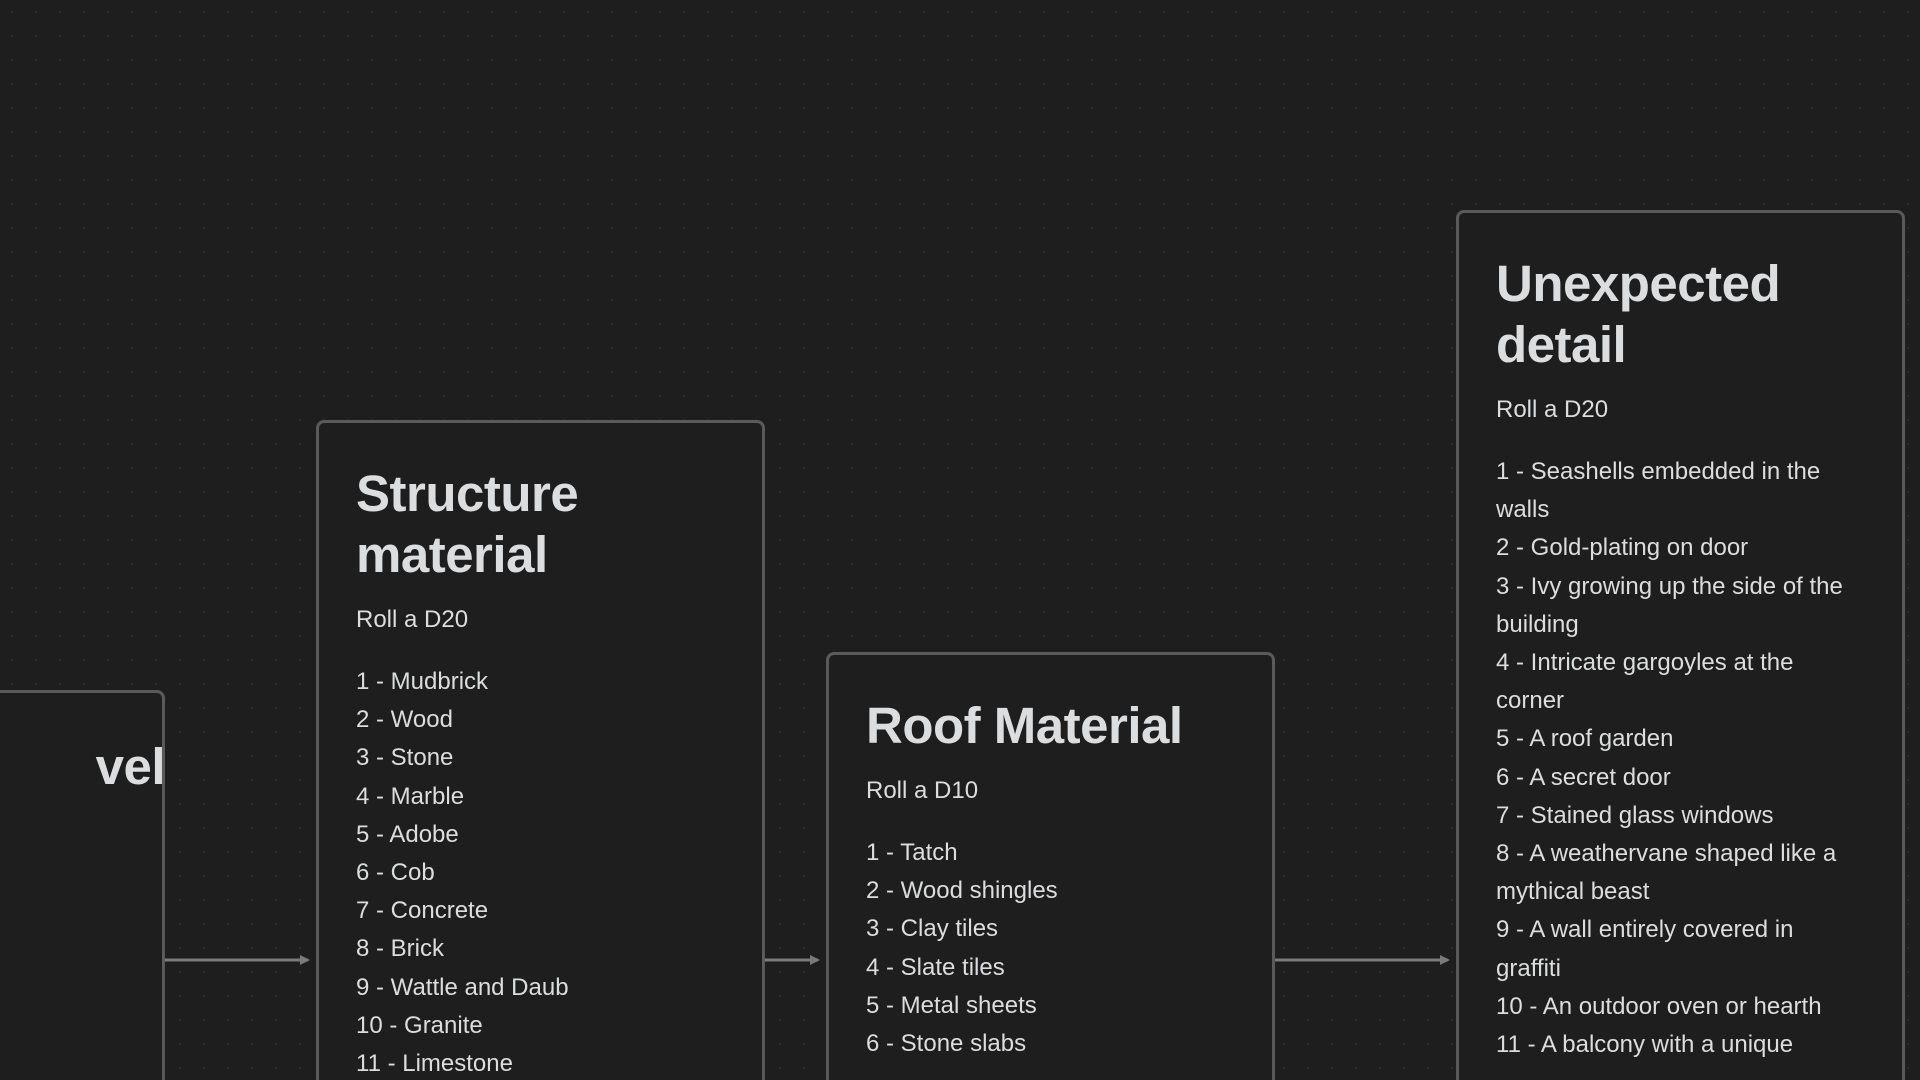  Describe the element at coordinates (932, 929) in the screenshot. I see `list-item: 3 - Clay tiles` at that location.